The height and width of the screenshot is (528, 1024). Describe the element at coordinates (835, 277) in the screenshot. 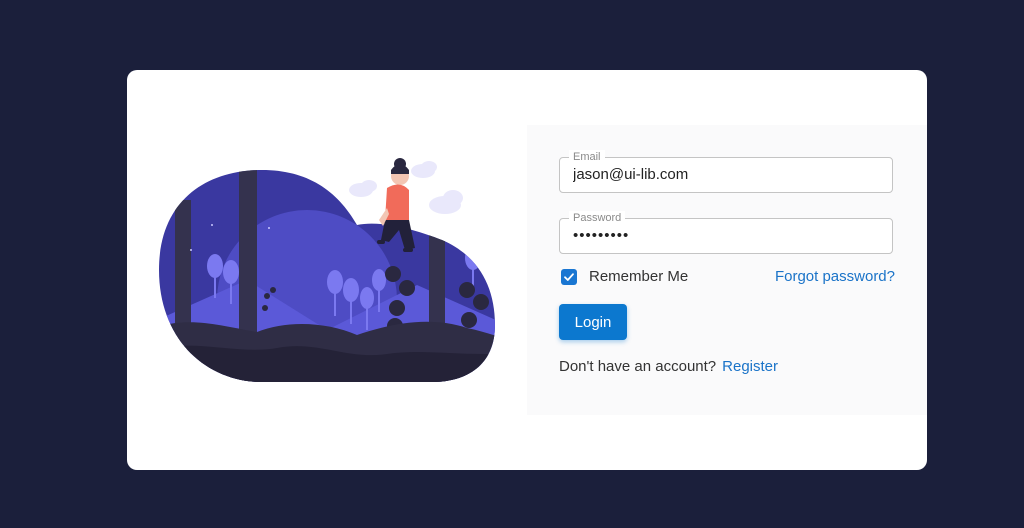

I see `forgot-password-link: Forgot password?` at that location.